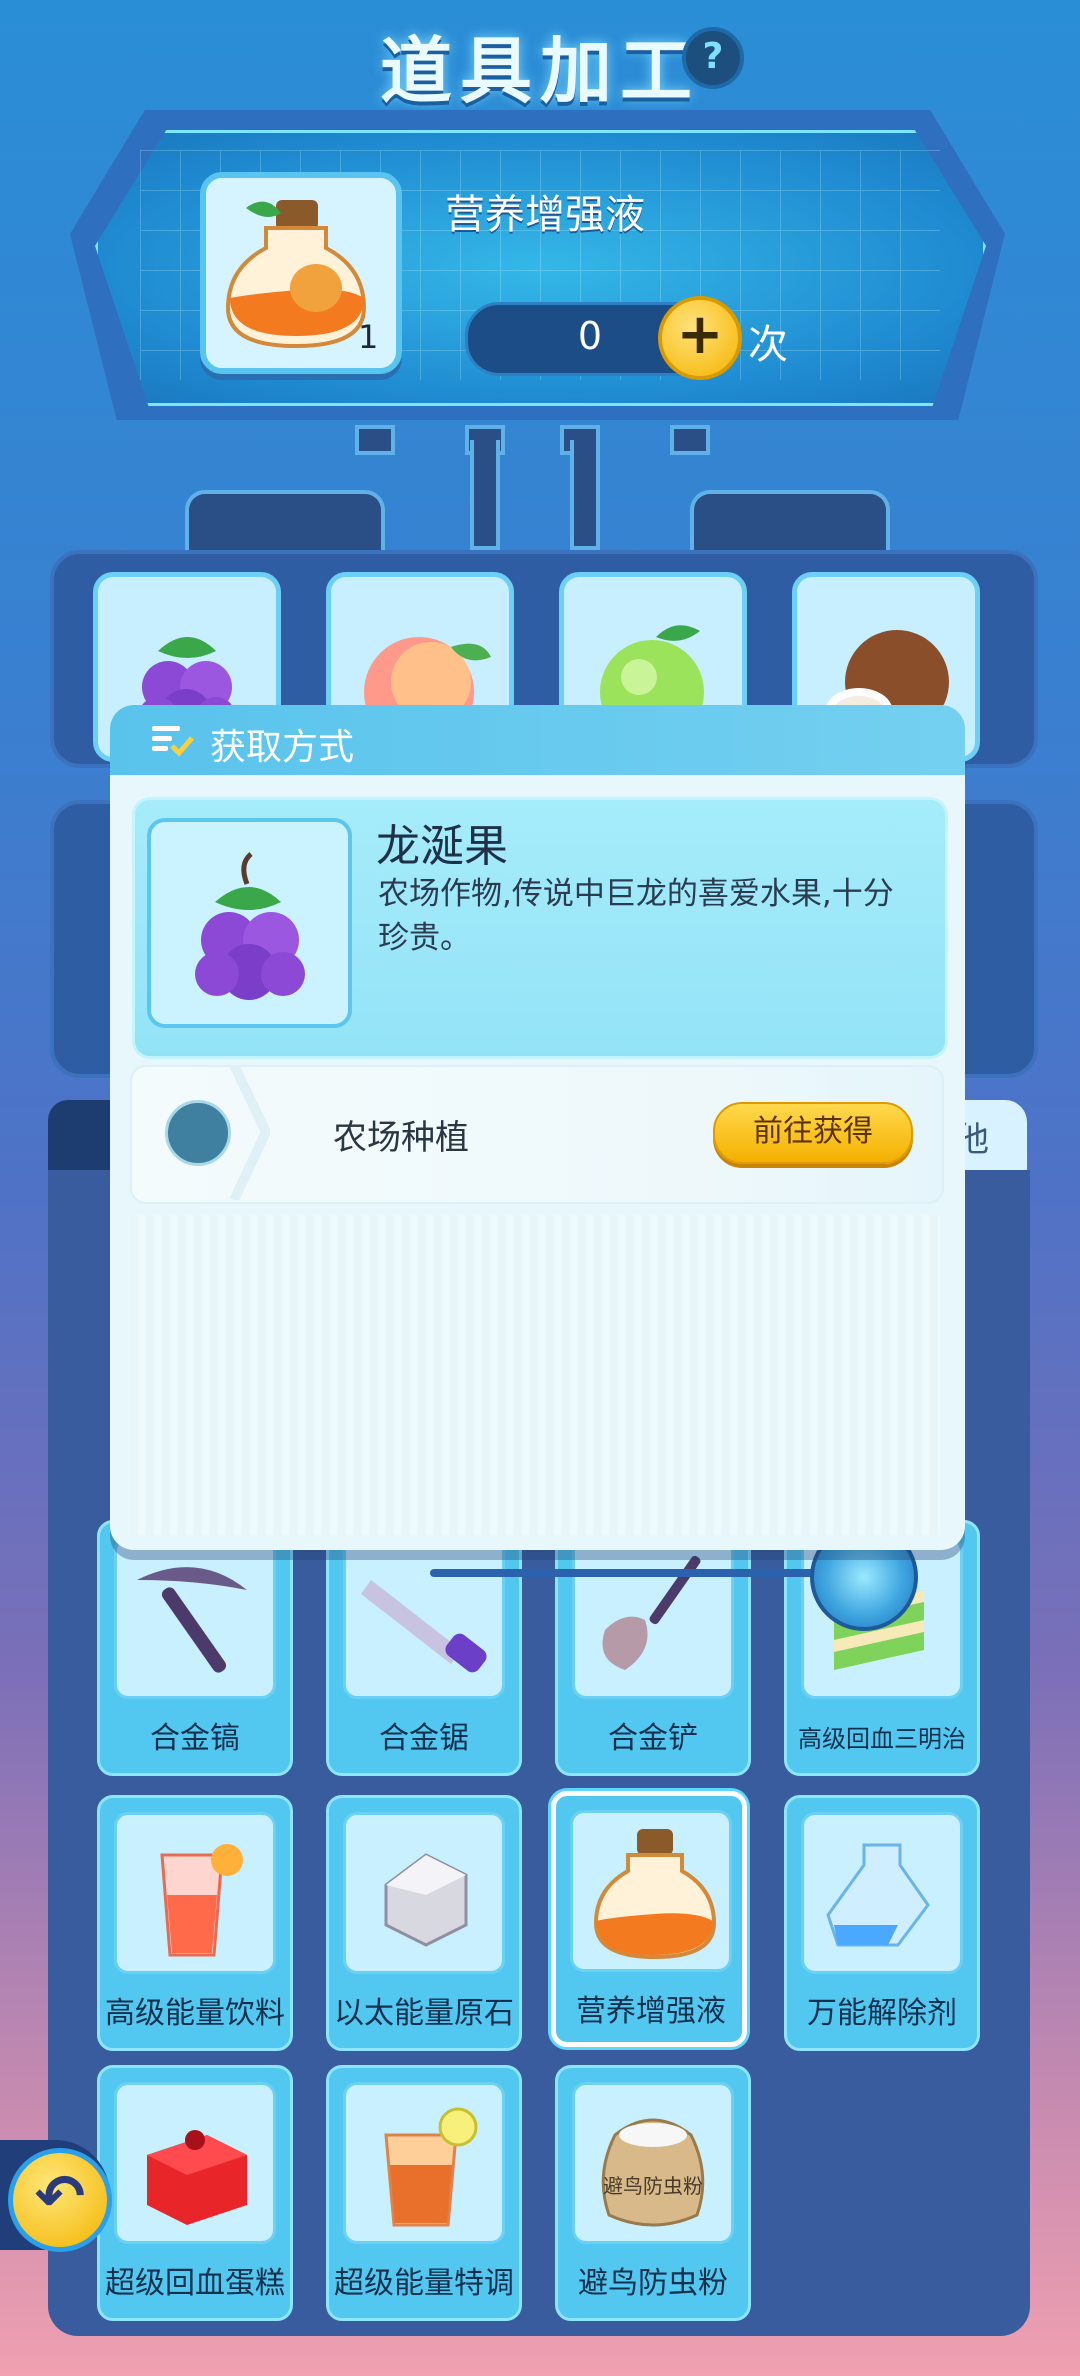 The height and width of the screenshot is (2376, 1080). I want to click on item-card: 合金铲, so click(653, 1648).